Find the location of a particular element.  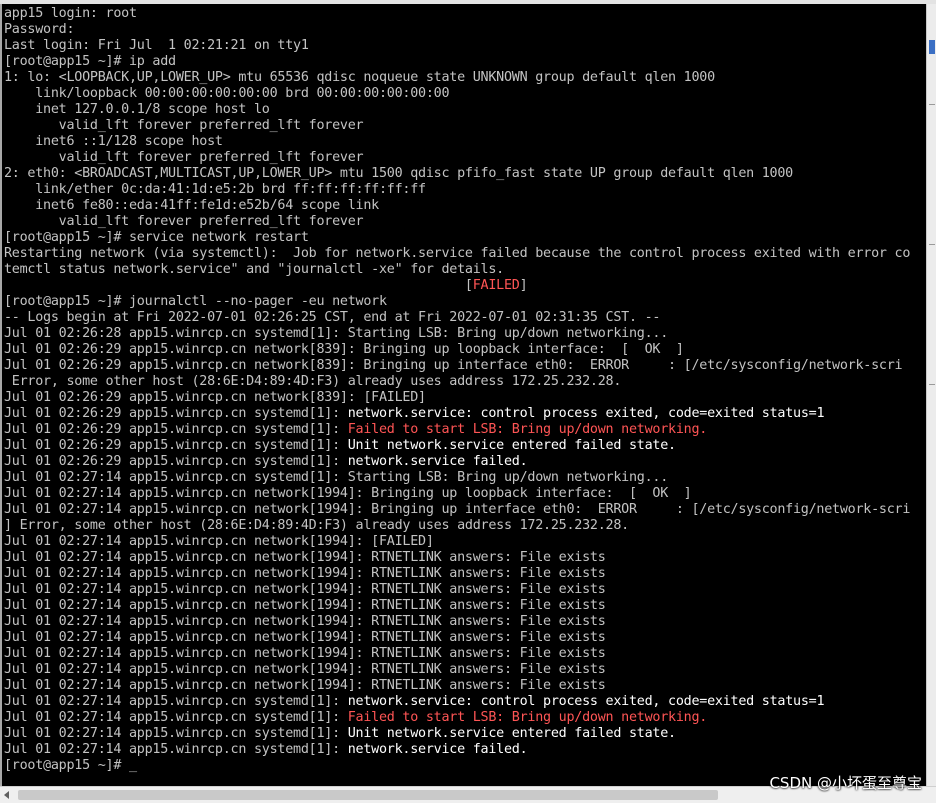

terminal-line-pre: [ is located at coordinates (238, 285).